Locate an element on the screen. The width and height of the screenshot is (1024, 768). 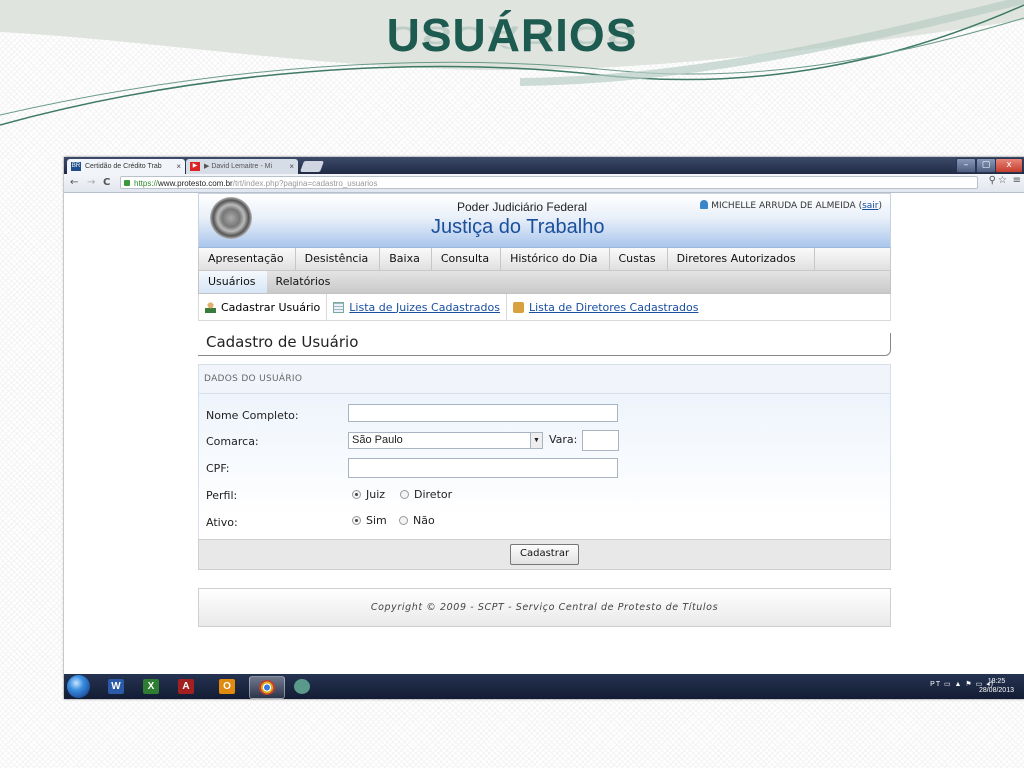
access-icon: A is located at coordinates (186, 686).